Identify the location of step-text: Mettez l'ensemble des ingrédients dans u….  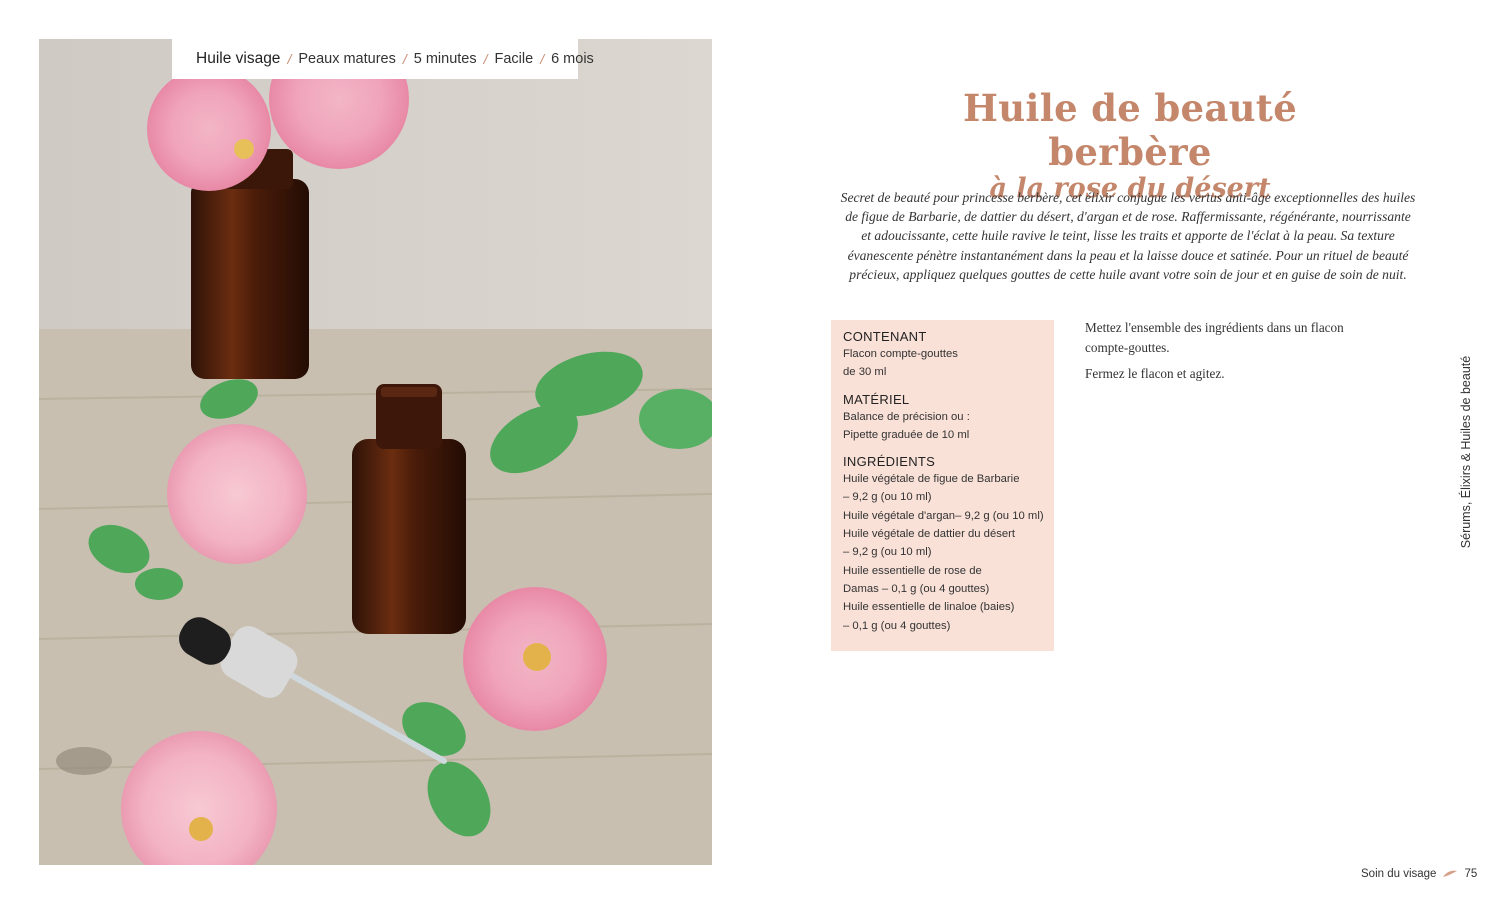
(1214, 337).